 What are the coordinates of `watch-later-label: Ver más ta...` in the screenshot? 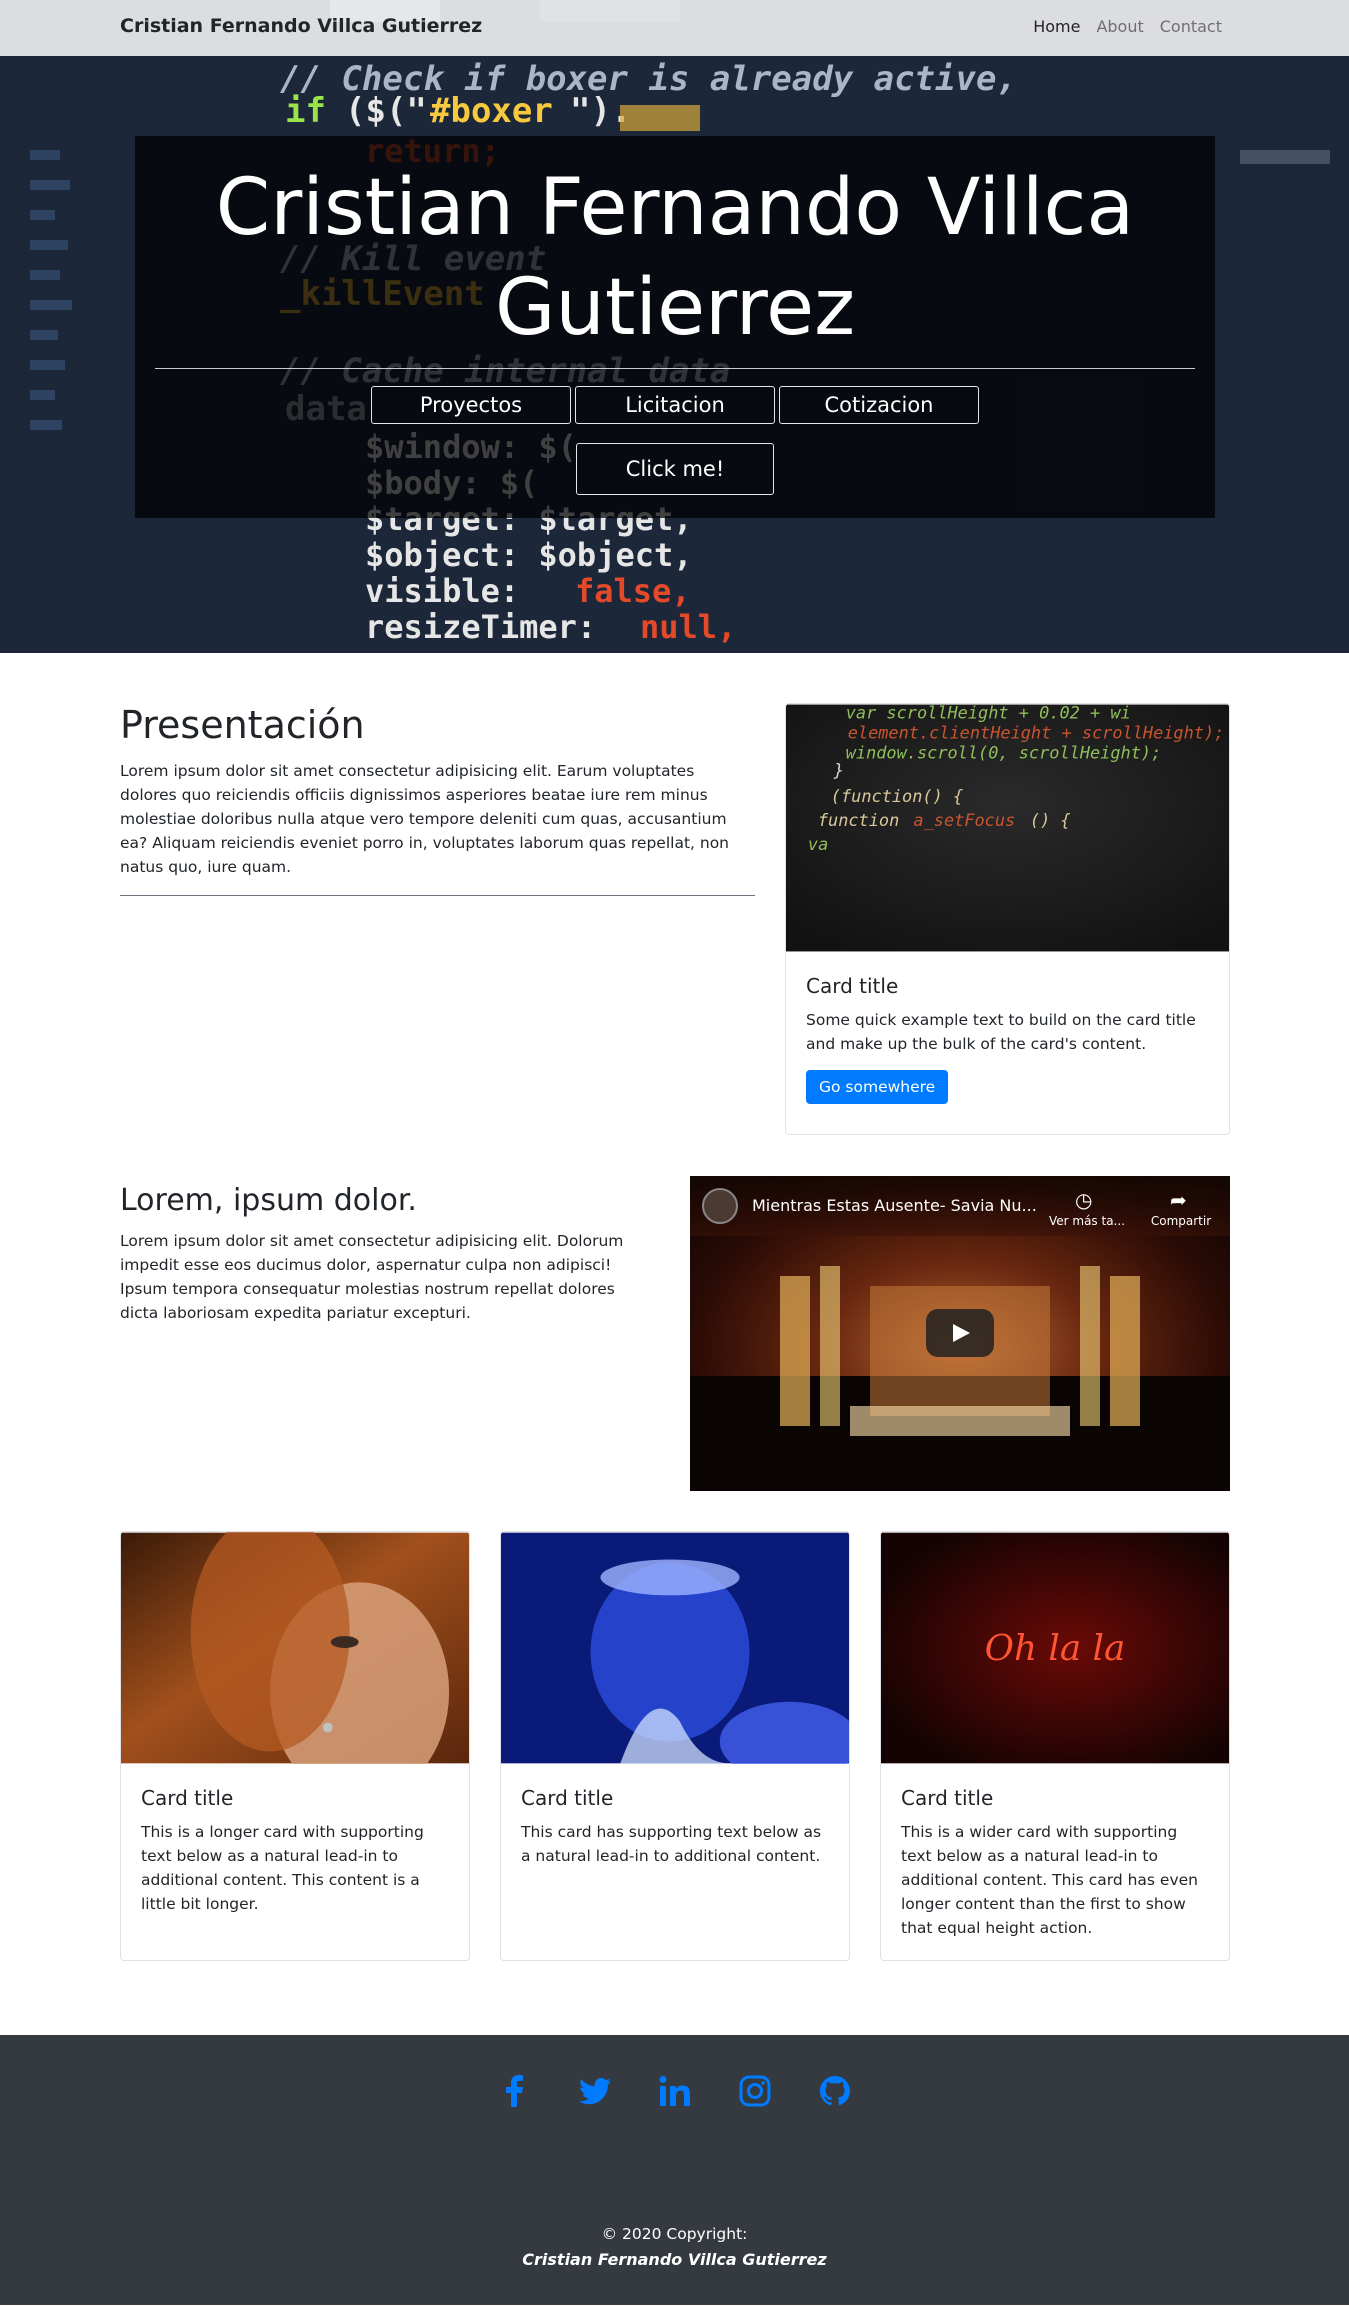 It's located at (1087, 1221).